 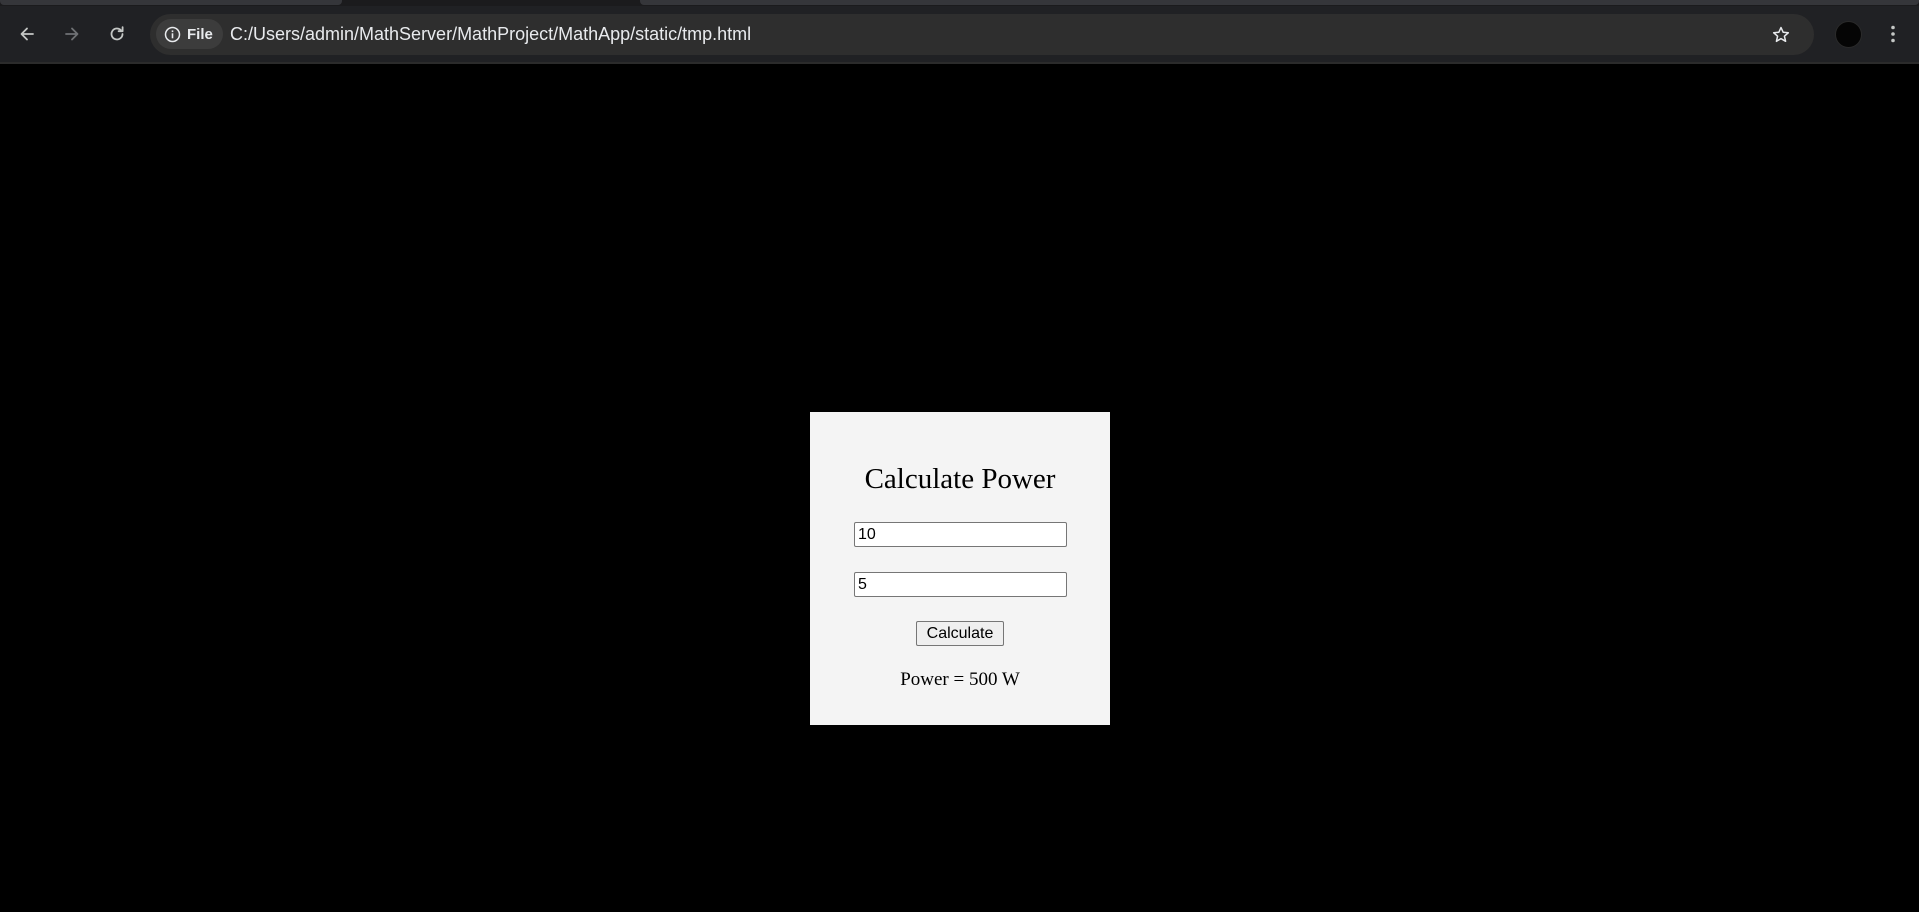 I want to click on tab-strip, so click(x=959, y=3).